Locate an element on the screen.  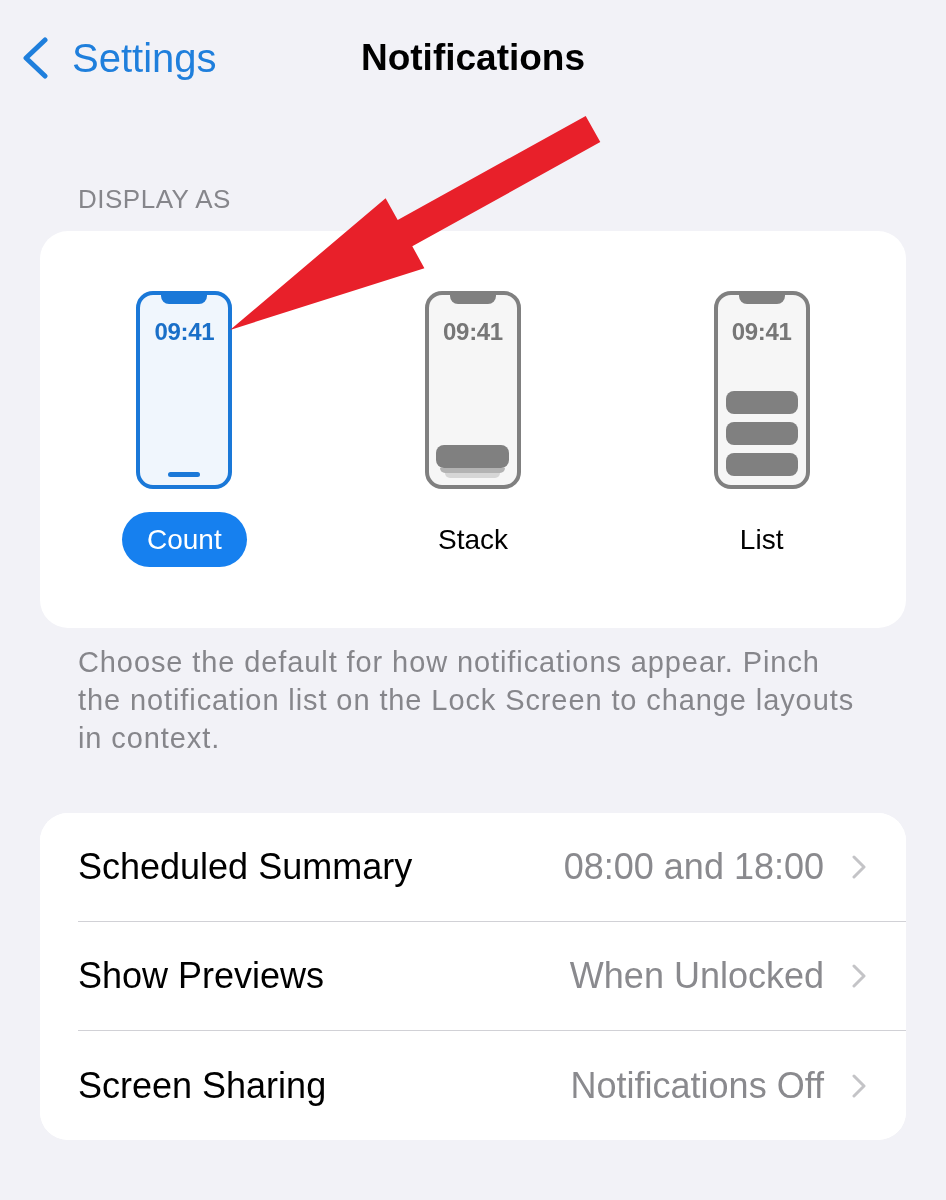
row-value: Notifications Off is located at coordinates (697, 1085).